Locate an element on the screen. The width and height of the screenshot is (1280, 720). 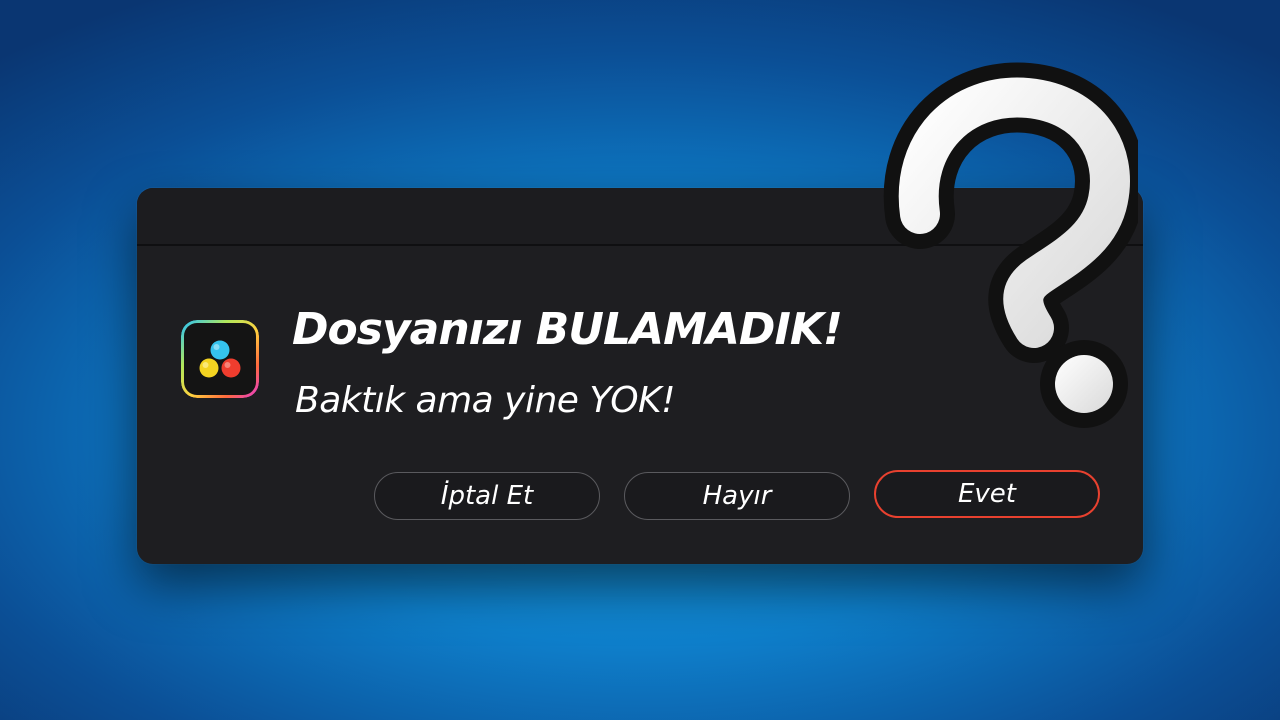
no-button: Hayır is located at coordinates (737, 496).